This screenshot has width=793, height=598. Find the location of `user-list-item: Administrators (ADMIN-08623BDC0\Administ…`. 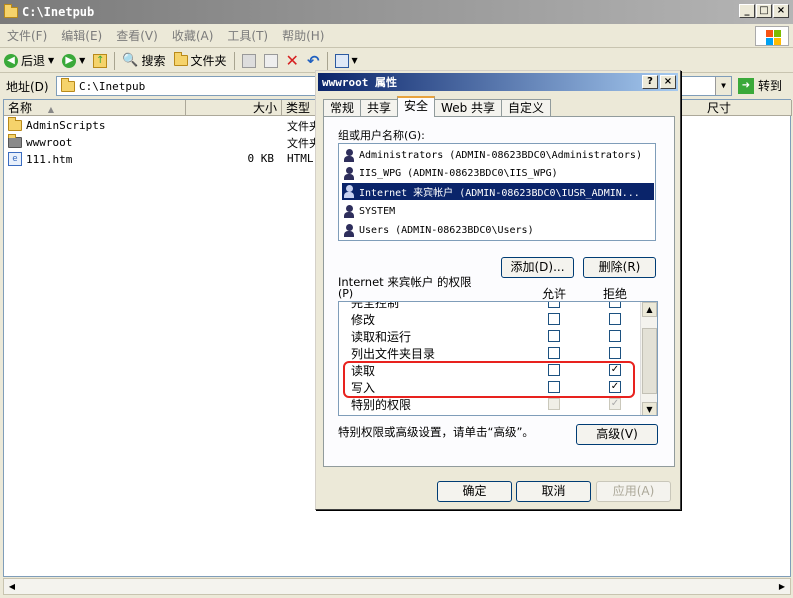

user-list-item: Administrators (ADMIN-08623BDC0\Administ… is located at coordinates (498, 155).